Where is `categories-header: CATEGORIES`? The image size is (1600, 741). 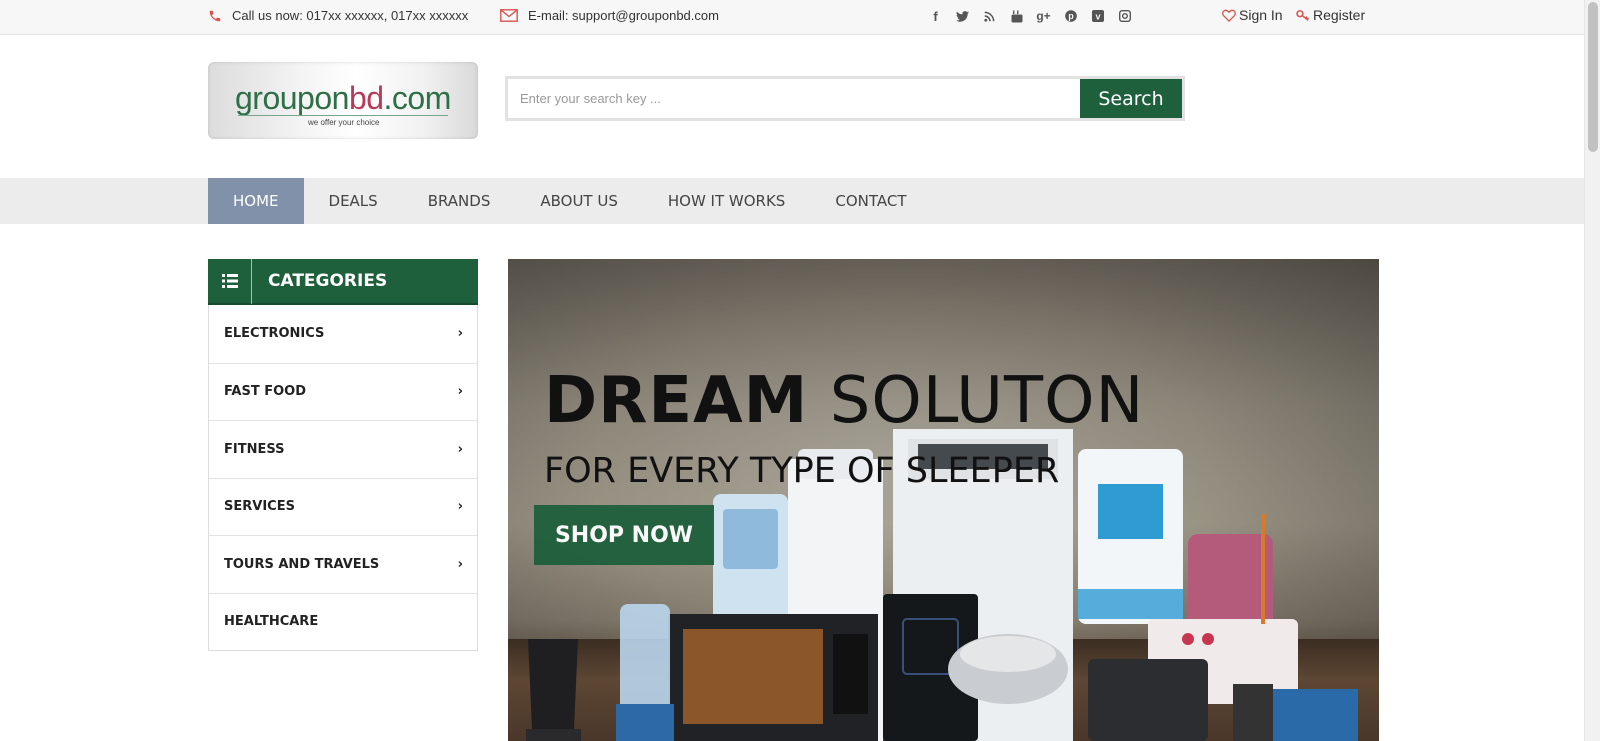
categories-header: CATEGORIES is located at coordinates (343, 281).